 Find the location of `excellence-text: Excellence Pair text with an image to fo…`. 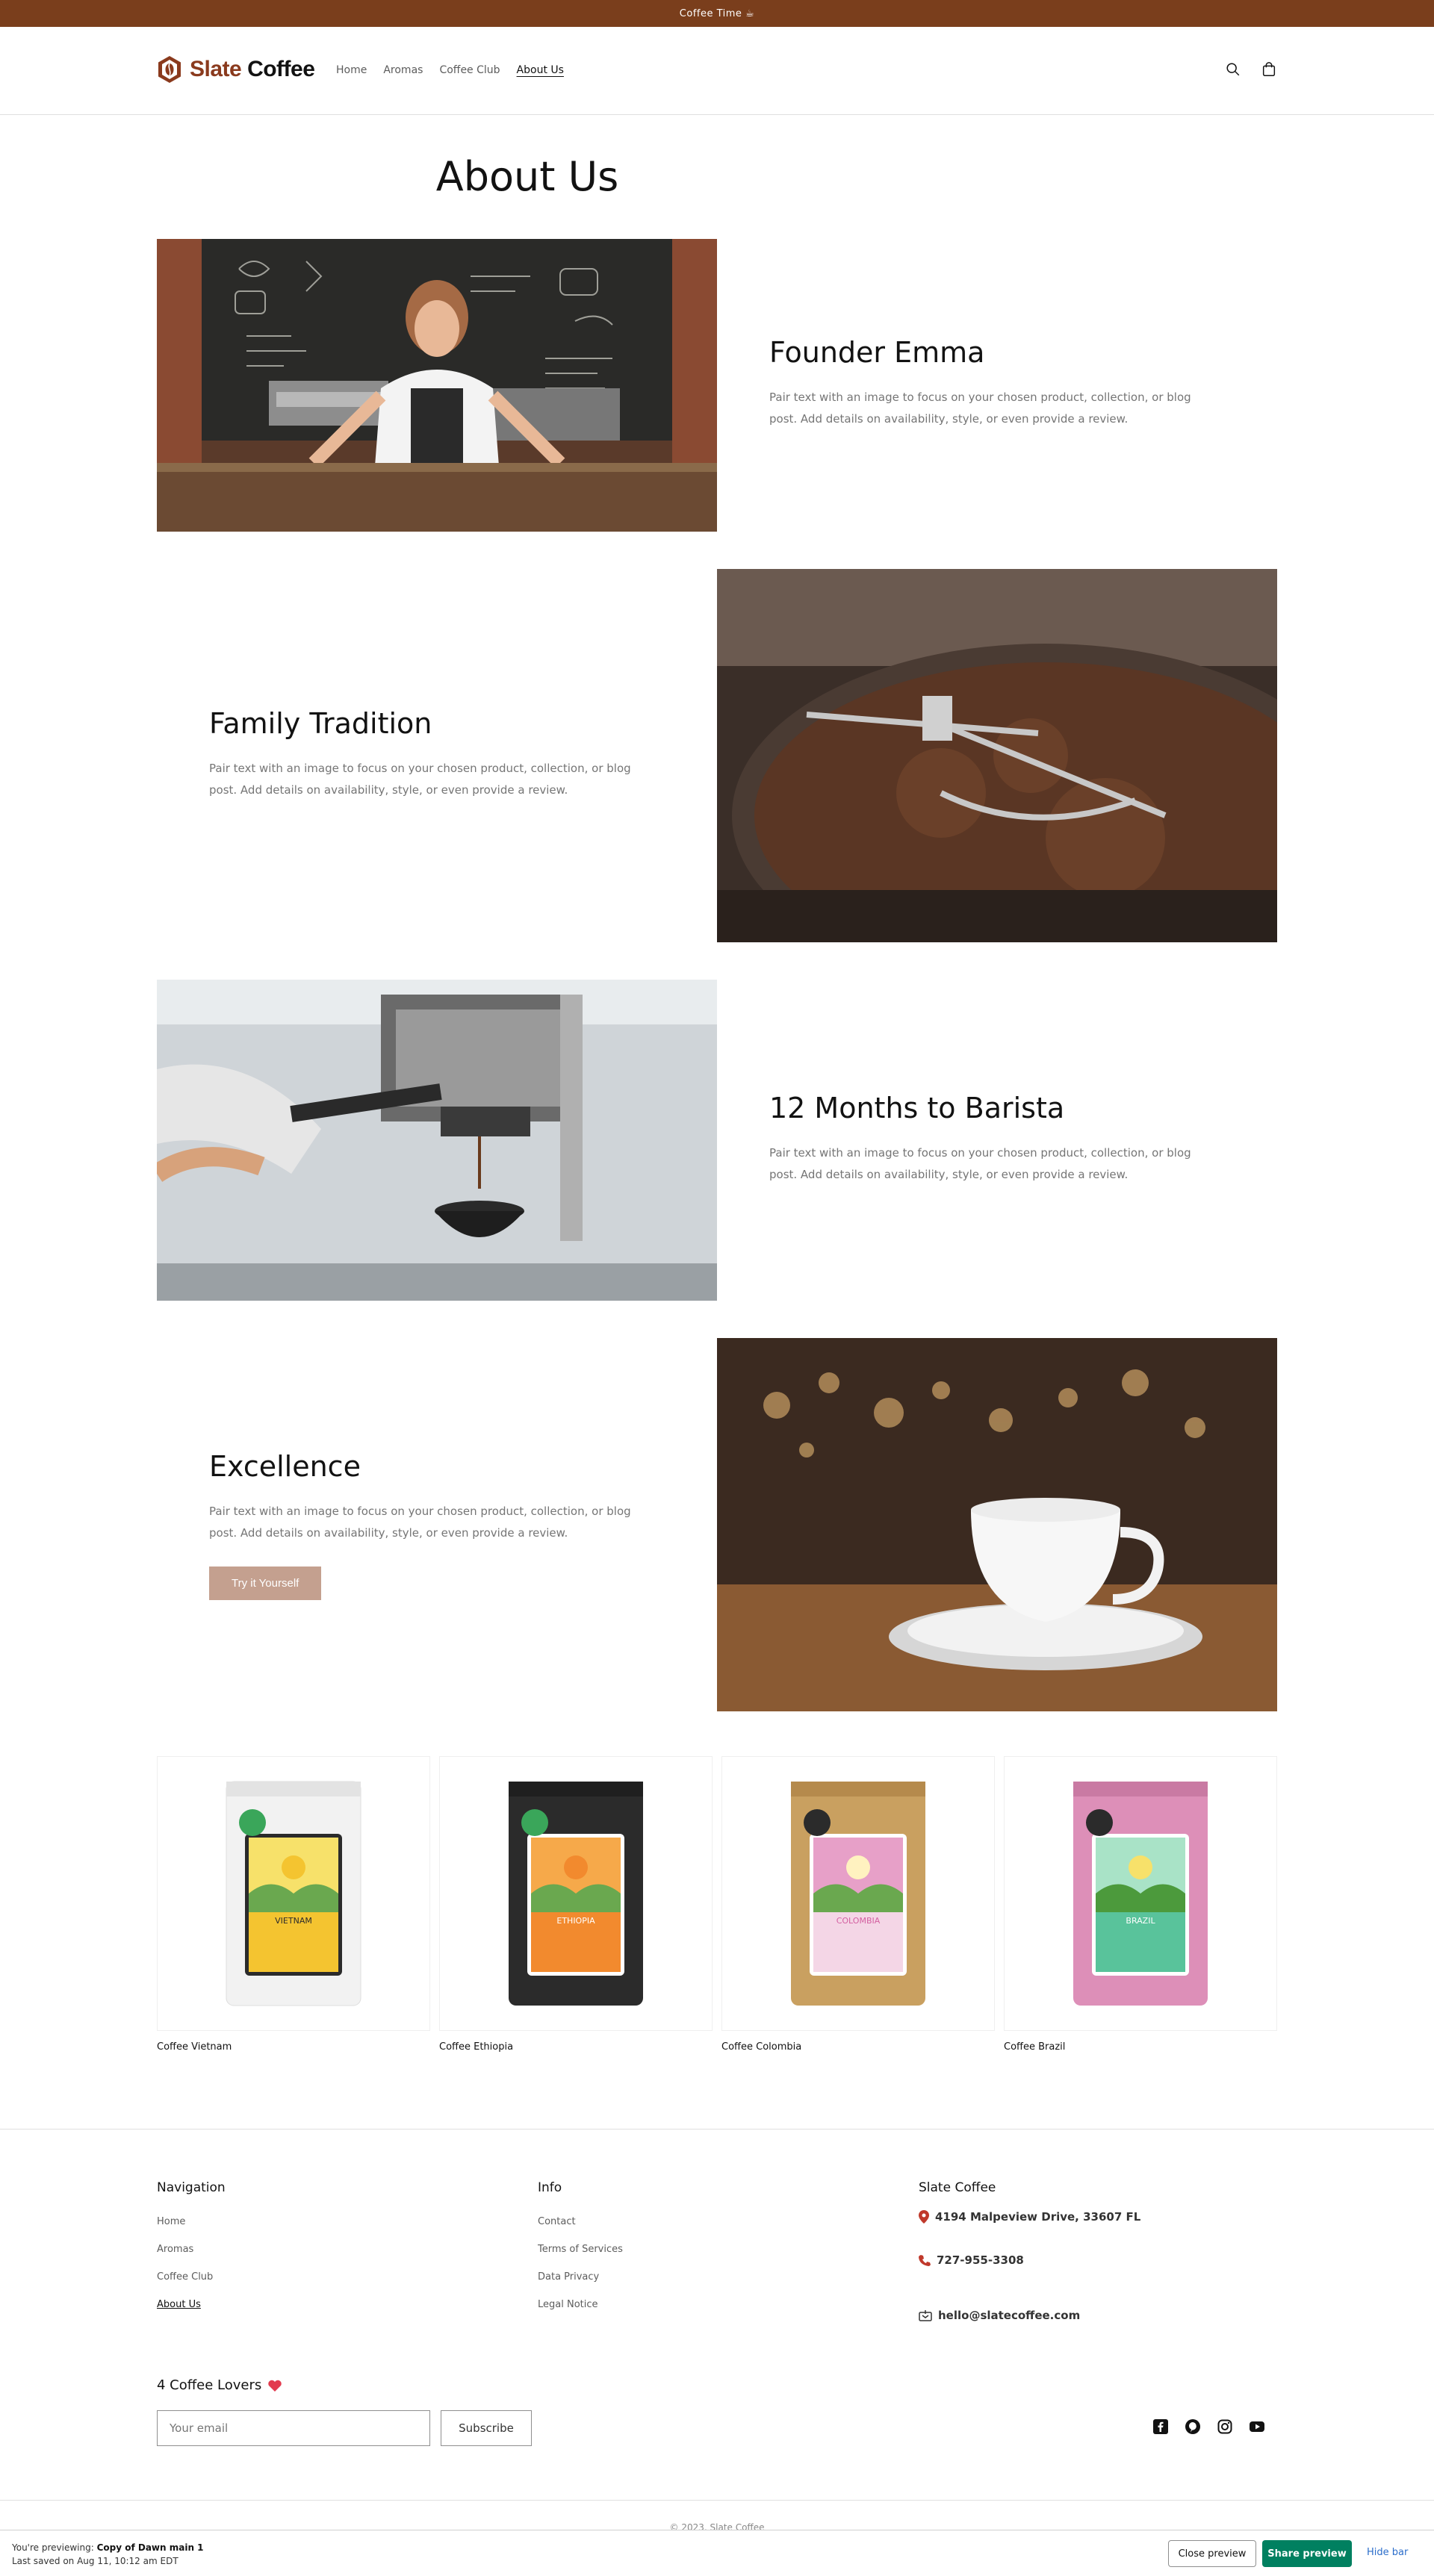

excellence-text: Excellence Pair text with an image to fo… is located at coordinates (489, 1525).